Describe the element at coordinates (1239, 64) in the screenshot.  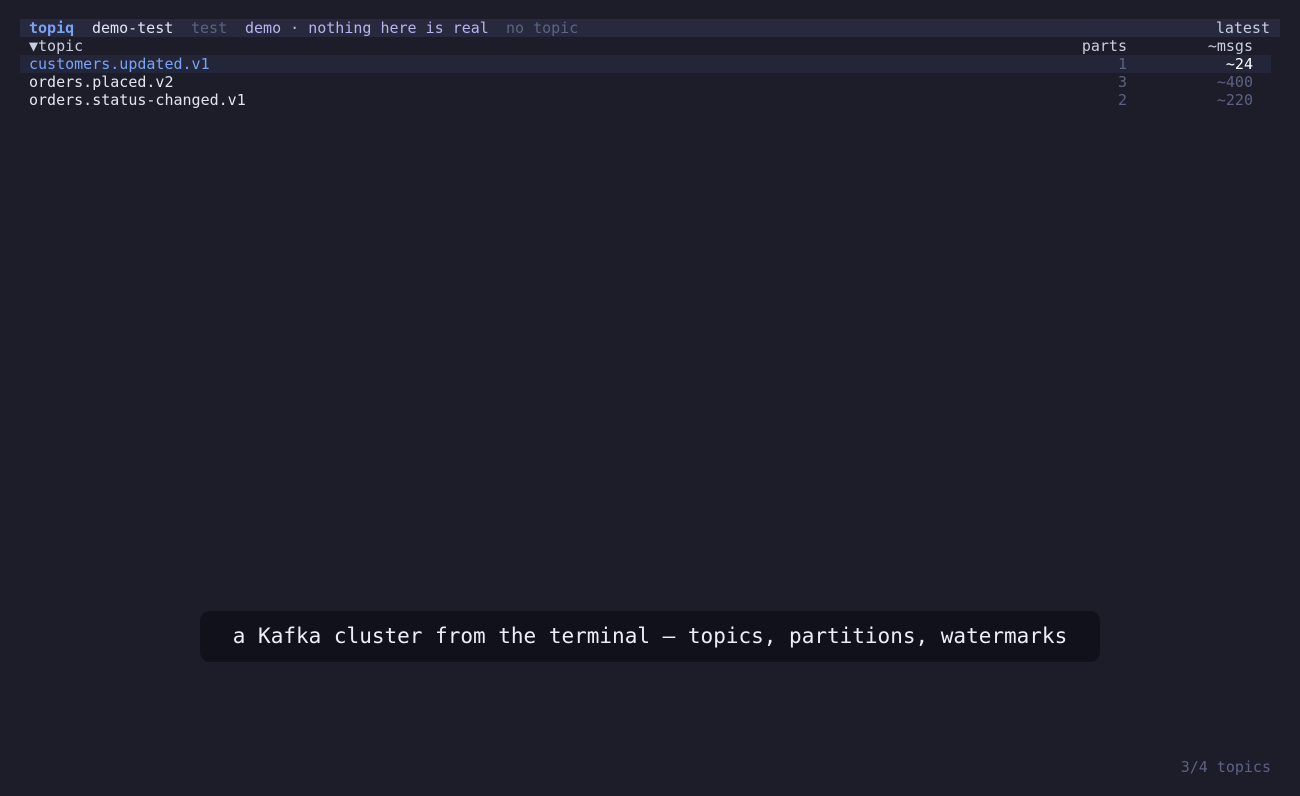
I see `topic-message-count: ~24` at that location.